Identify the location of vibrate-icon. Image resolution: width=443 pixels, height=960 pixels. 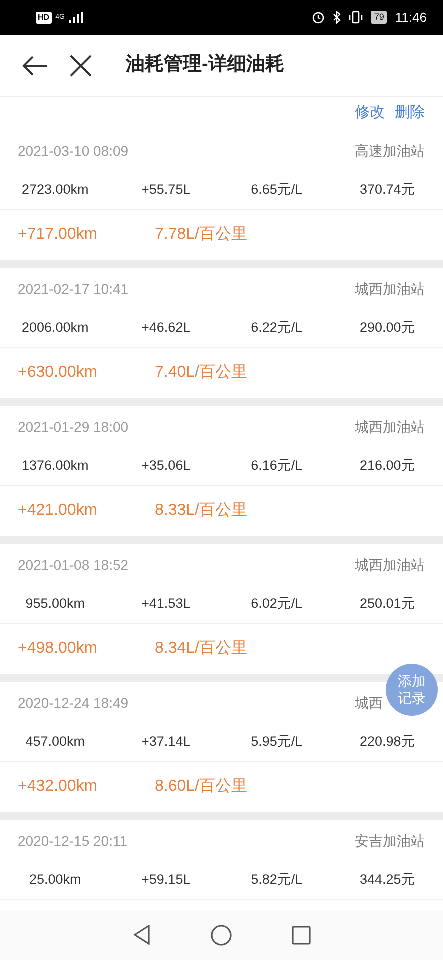
(356, 17).